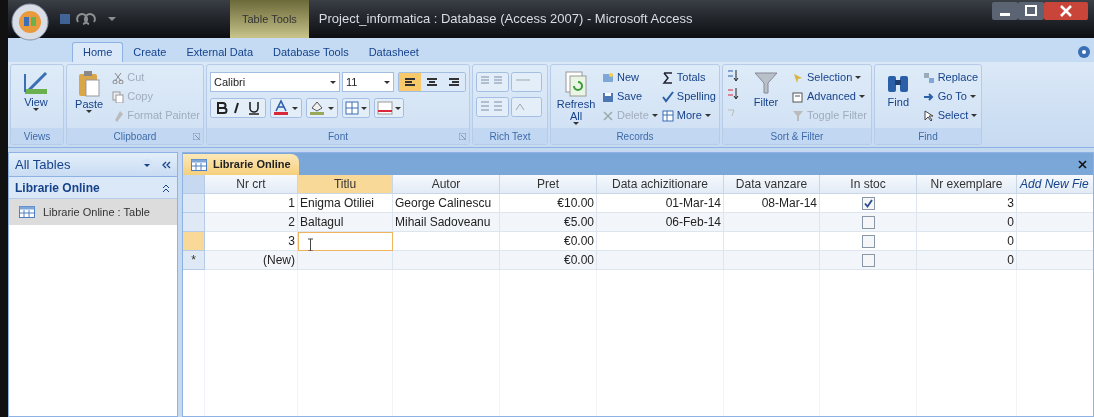 The width and height of the screenshot is (1094, 417). I want to click on view-icon, so click(36, 83).